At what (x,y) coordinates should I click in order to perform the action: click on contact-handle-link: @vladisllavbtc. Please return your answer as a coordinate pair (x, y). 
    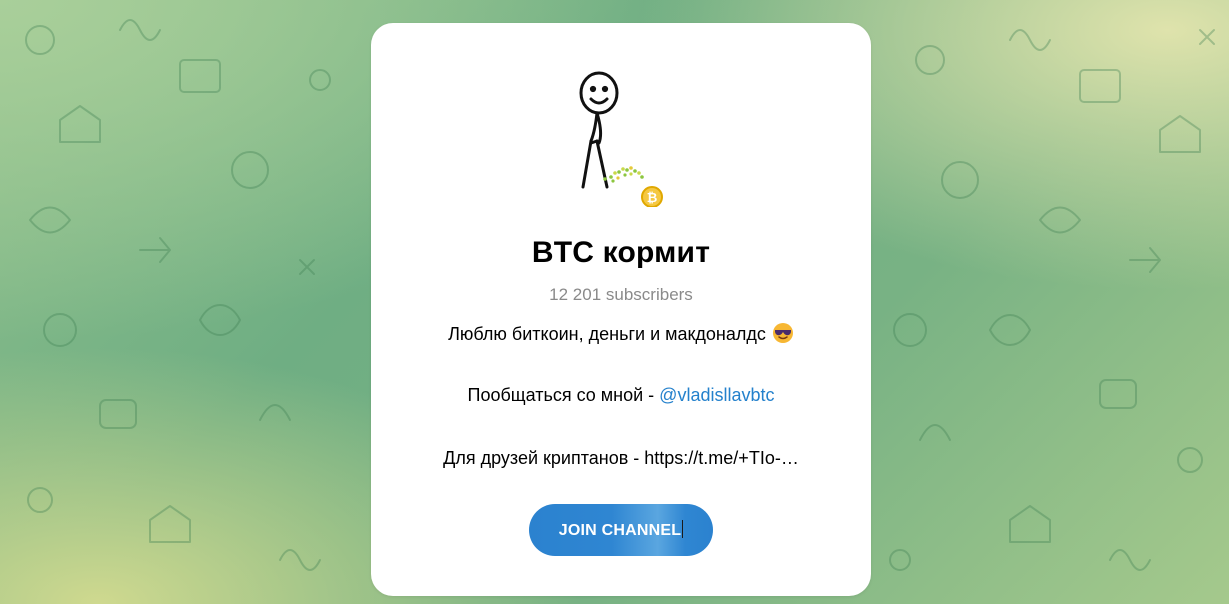
    Looking at the image, I should click on (716, 395).